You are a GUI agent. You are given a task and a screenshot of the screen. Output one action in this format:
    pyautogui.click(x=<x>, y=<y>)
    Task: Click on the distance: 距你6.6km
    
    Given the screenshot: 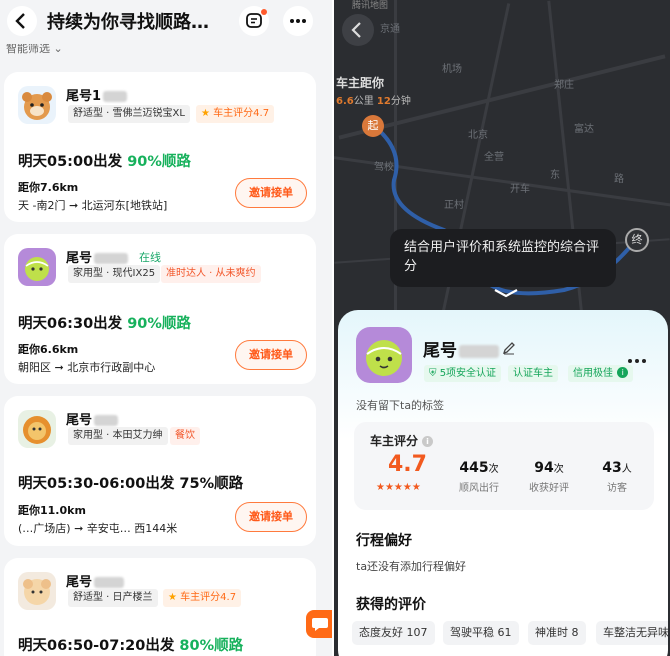 What is the action you would take?
    pyautogui.click(x=48, y=349)
    